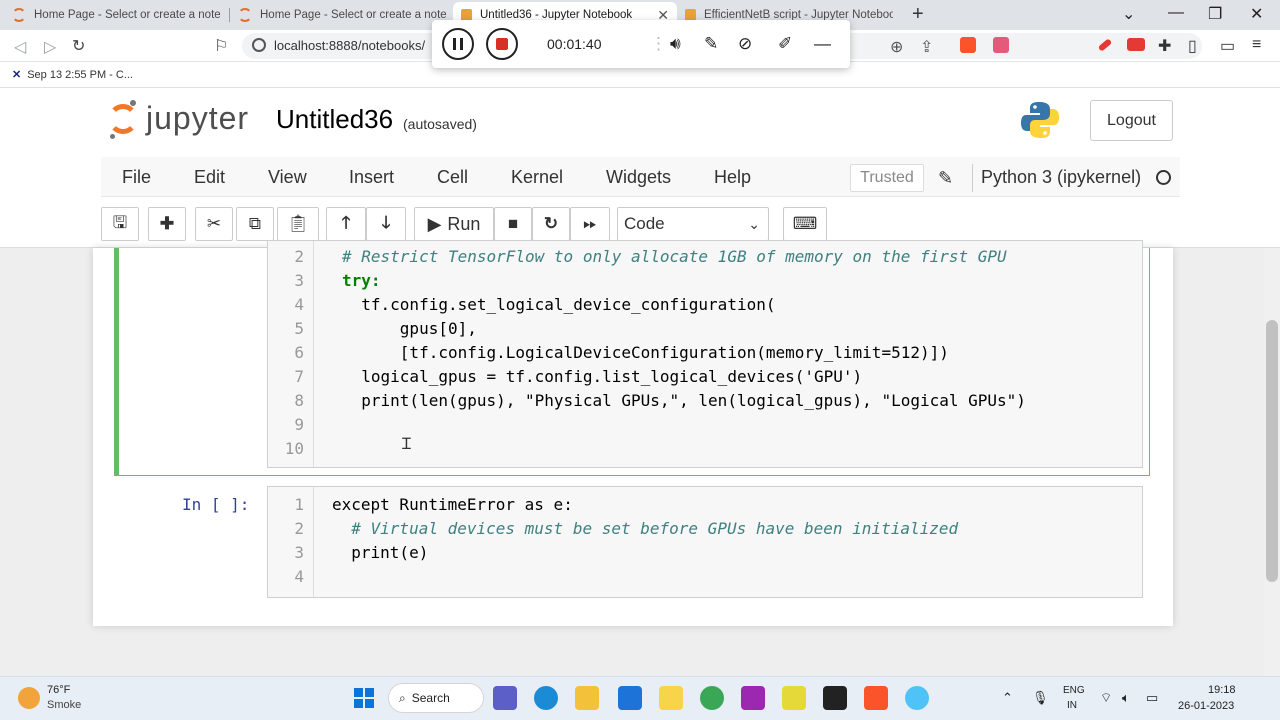 Image resolution: width=1280 pixels, height=720 pixels. Describe the element at coordinates (630, 698) in the screenshot. I see `mail-icon` at that location.